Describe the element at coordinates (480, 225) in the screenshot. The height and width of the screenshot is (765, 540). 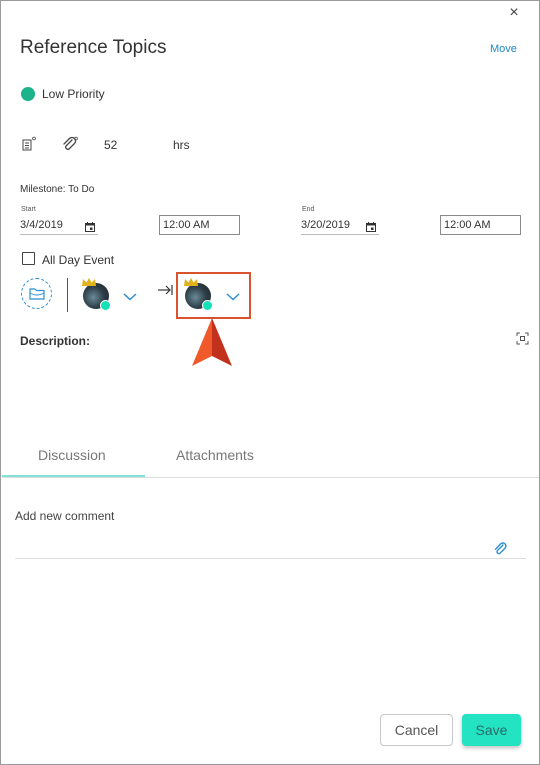
I see `end-time-input: 12:00 AM` at that location.